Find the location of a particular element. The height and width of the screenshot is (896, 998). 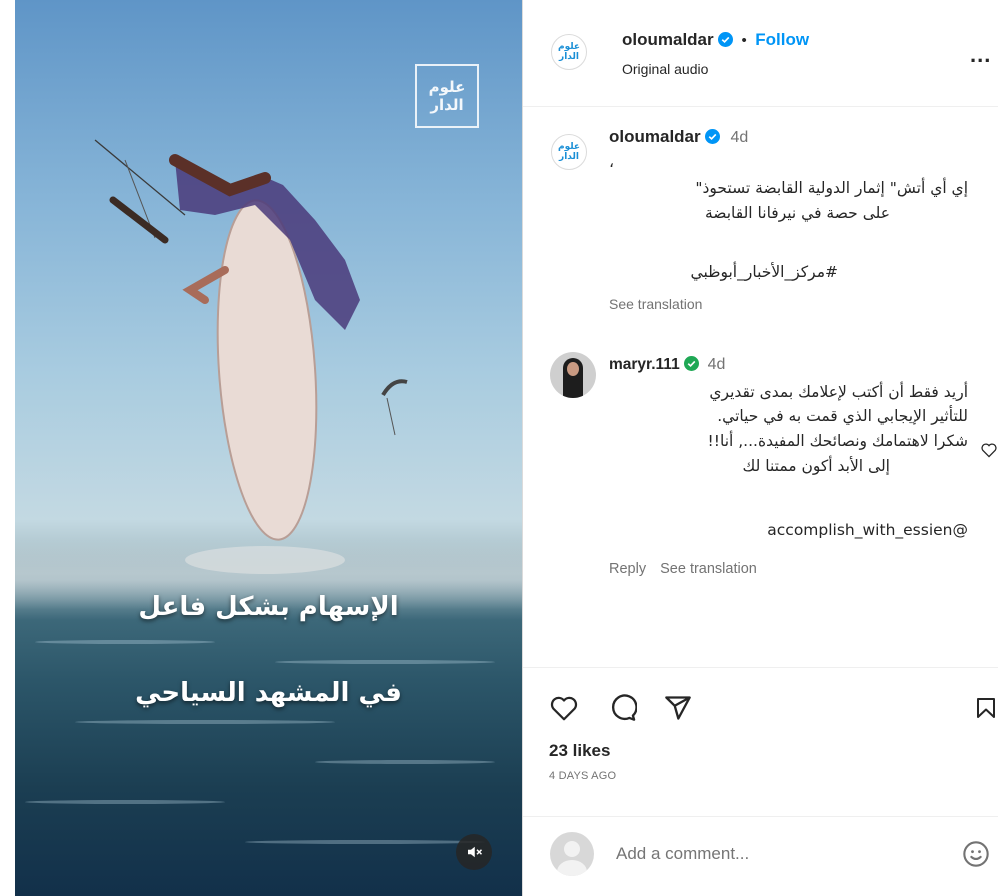

like-heart-icon is located at coordinates (564, 708).